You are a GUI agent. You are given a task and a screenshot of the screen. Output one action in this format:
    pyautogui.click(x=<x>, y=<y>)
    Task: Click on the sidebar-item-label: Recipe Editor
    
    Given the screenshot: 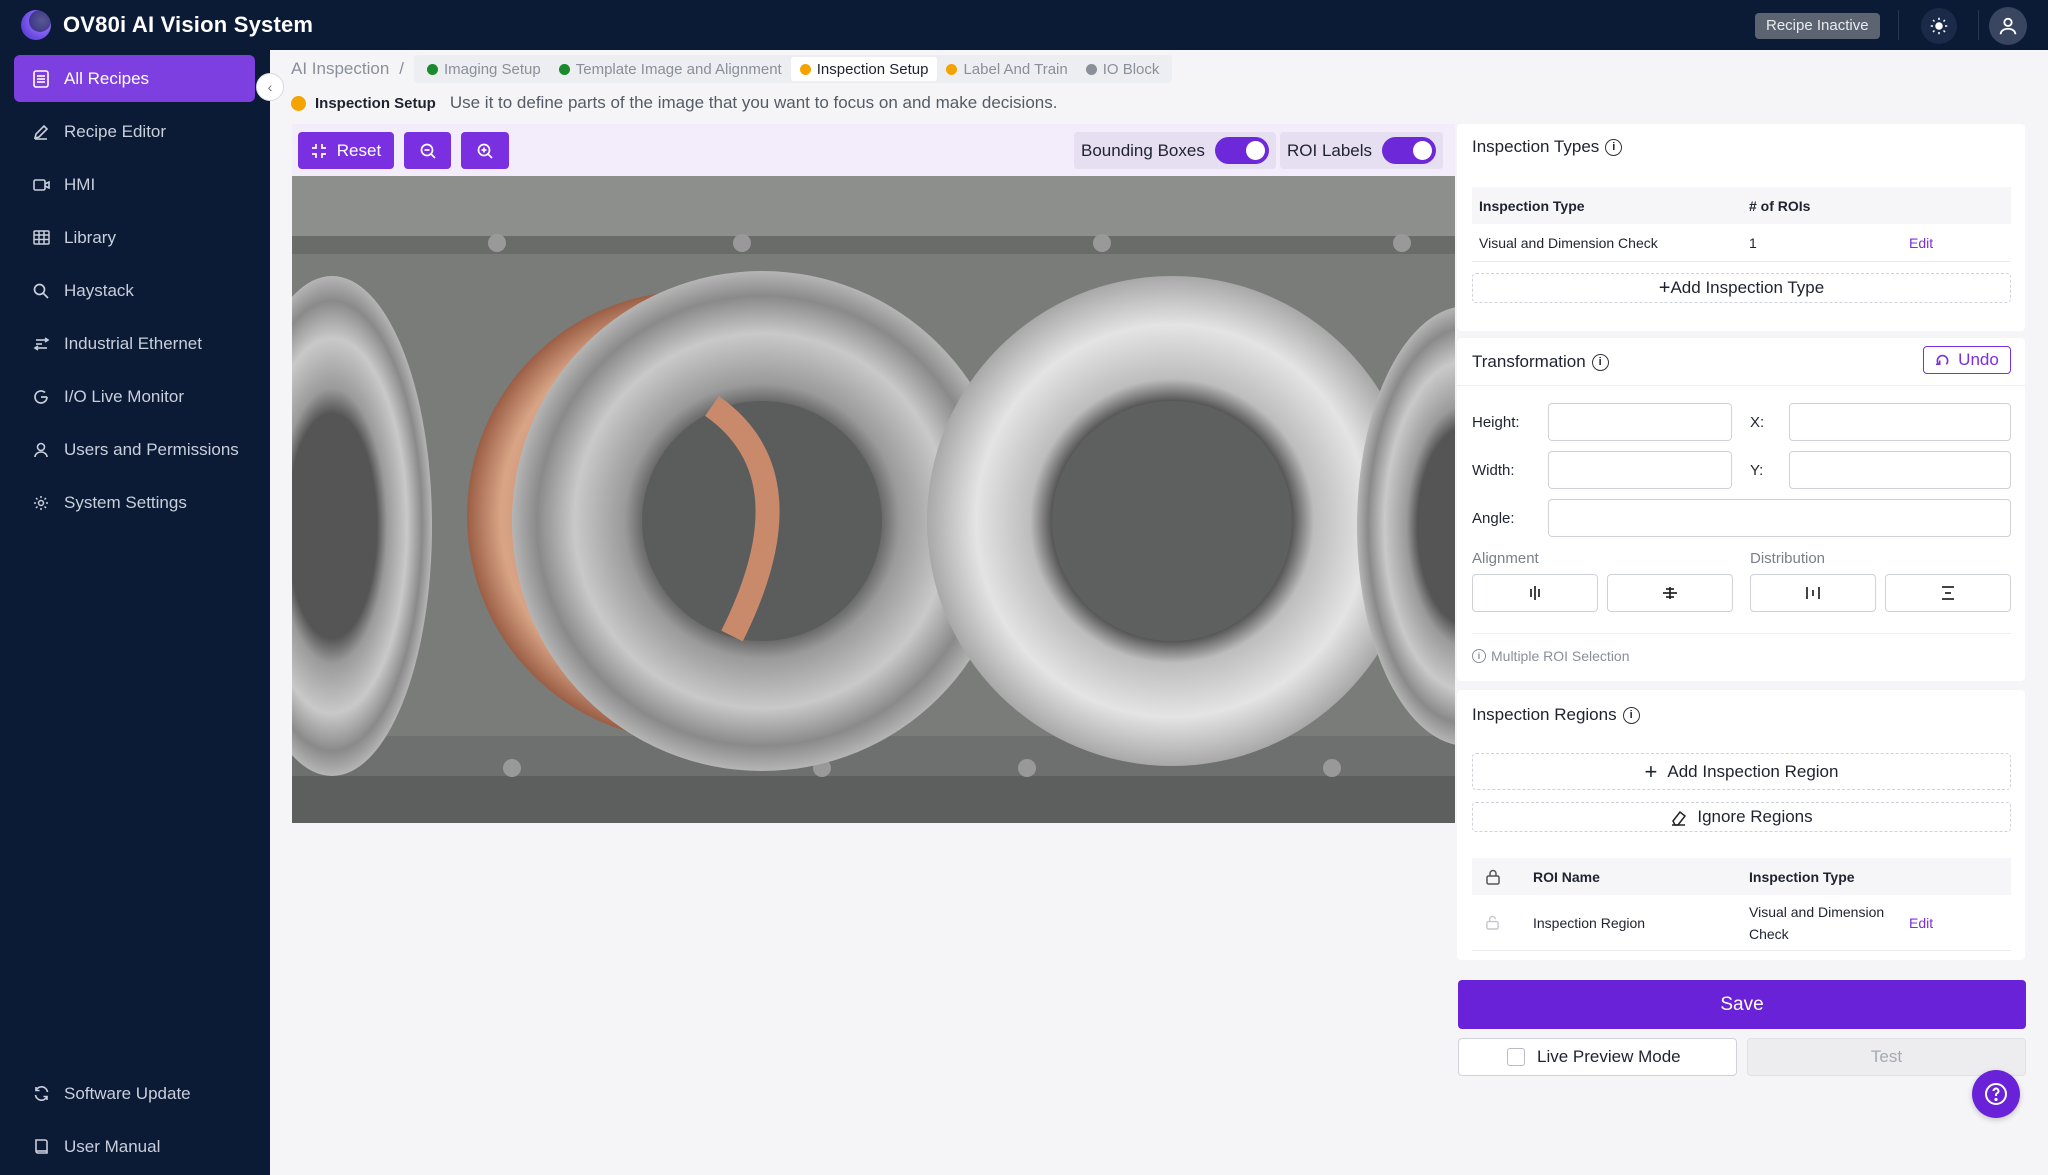 What is the action you would take?
    pyautogui.click(x=115, y=131)
    